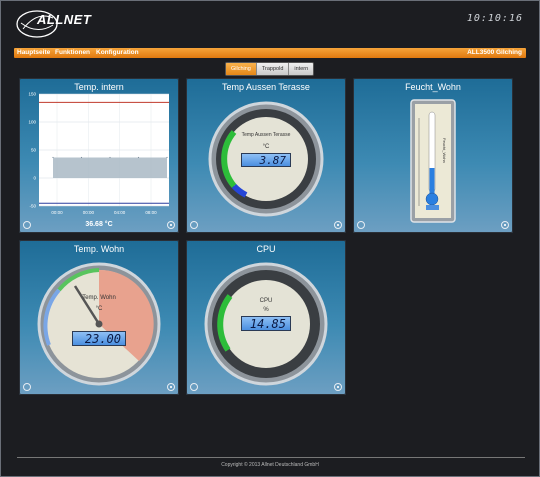 This screenshot has height=477, width=540. What do you see at coordinates (110, 167) in the screenshot?
I see `series-area` at bounding box center [110, 167].